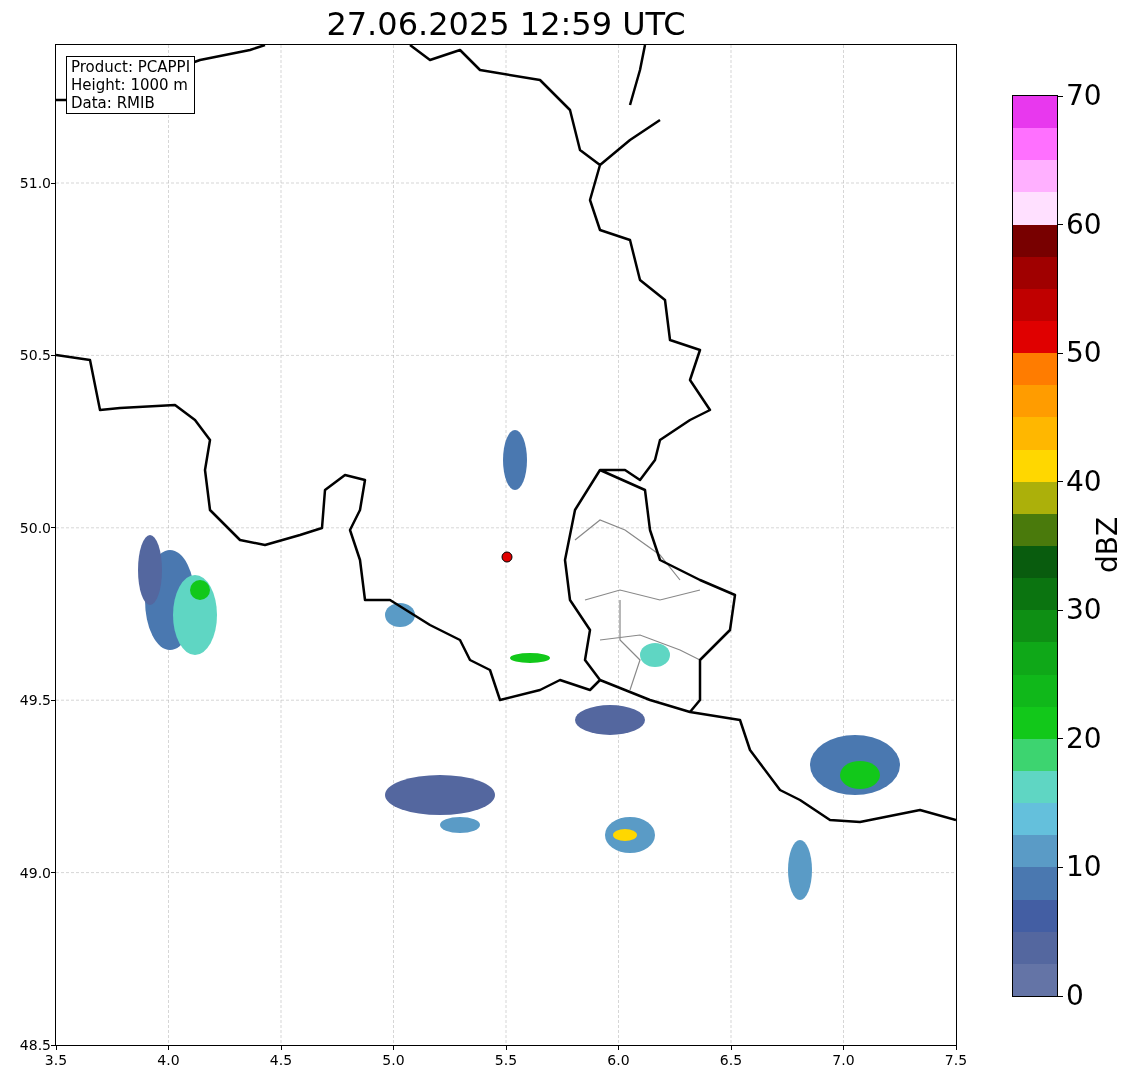 This screenshot has width=1145, height=1084. Describe the element at coordinates (1084, 224) in the screenshot. I see `colorbar-tick-label: 60` at that location.